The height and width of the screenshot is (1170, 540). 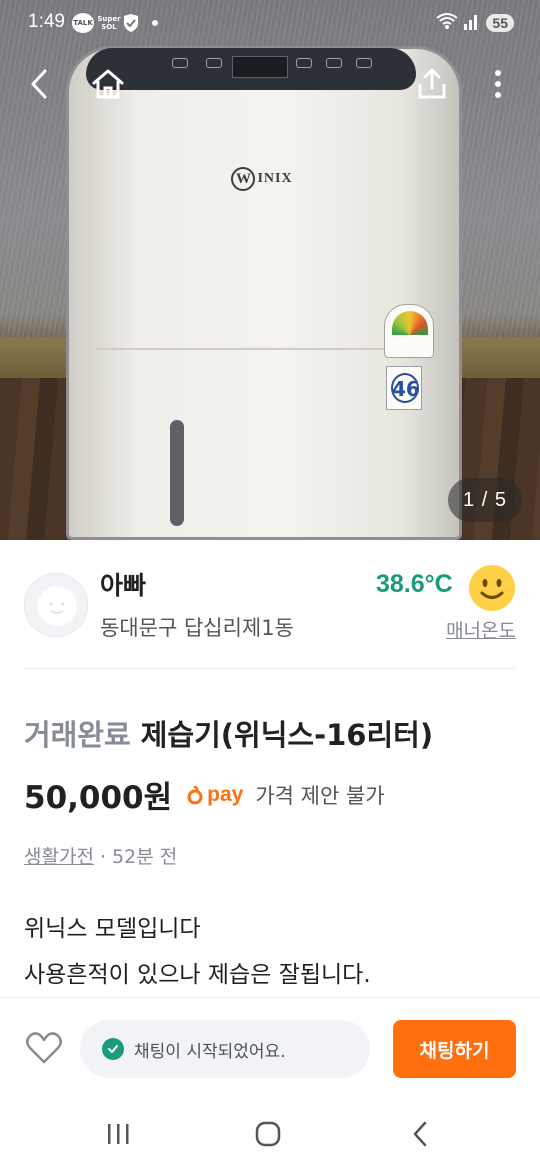 What do you see at coordinates (155, 23) in the screenshot?
I see `notification-dot` at bounding box center [155, 23].